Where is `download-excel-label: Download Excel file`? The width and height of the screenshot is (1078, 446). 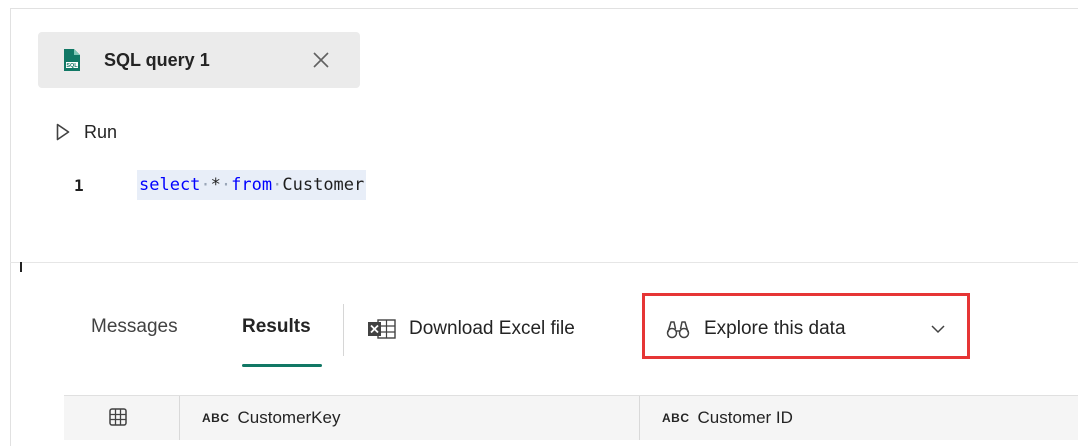
download-excel-label: Download Excel file is located at coordinates (492, 328).